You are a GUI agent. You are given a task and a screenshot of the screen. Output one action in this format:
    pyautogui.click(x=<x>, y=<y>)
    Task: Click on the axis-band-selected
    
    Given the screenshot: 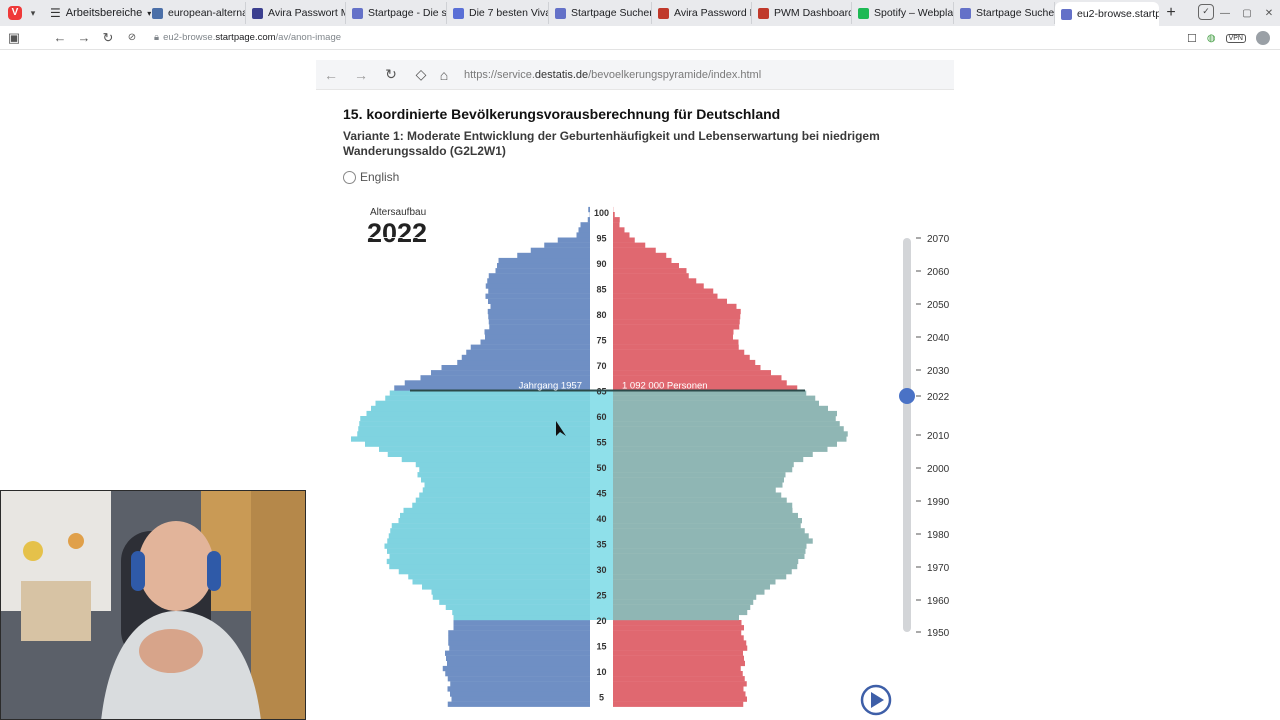 What is the action you would take?
    pyautogui.click(x=601, y=505)
    